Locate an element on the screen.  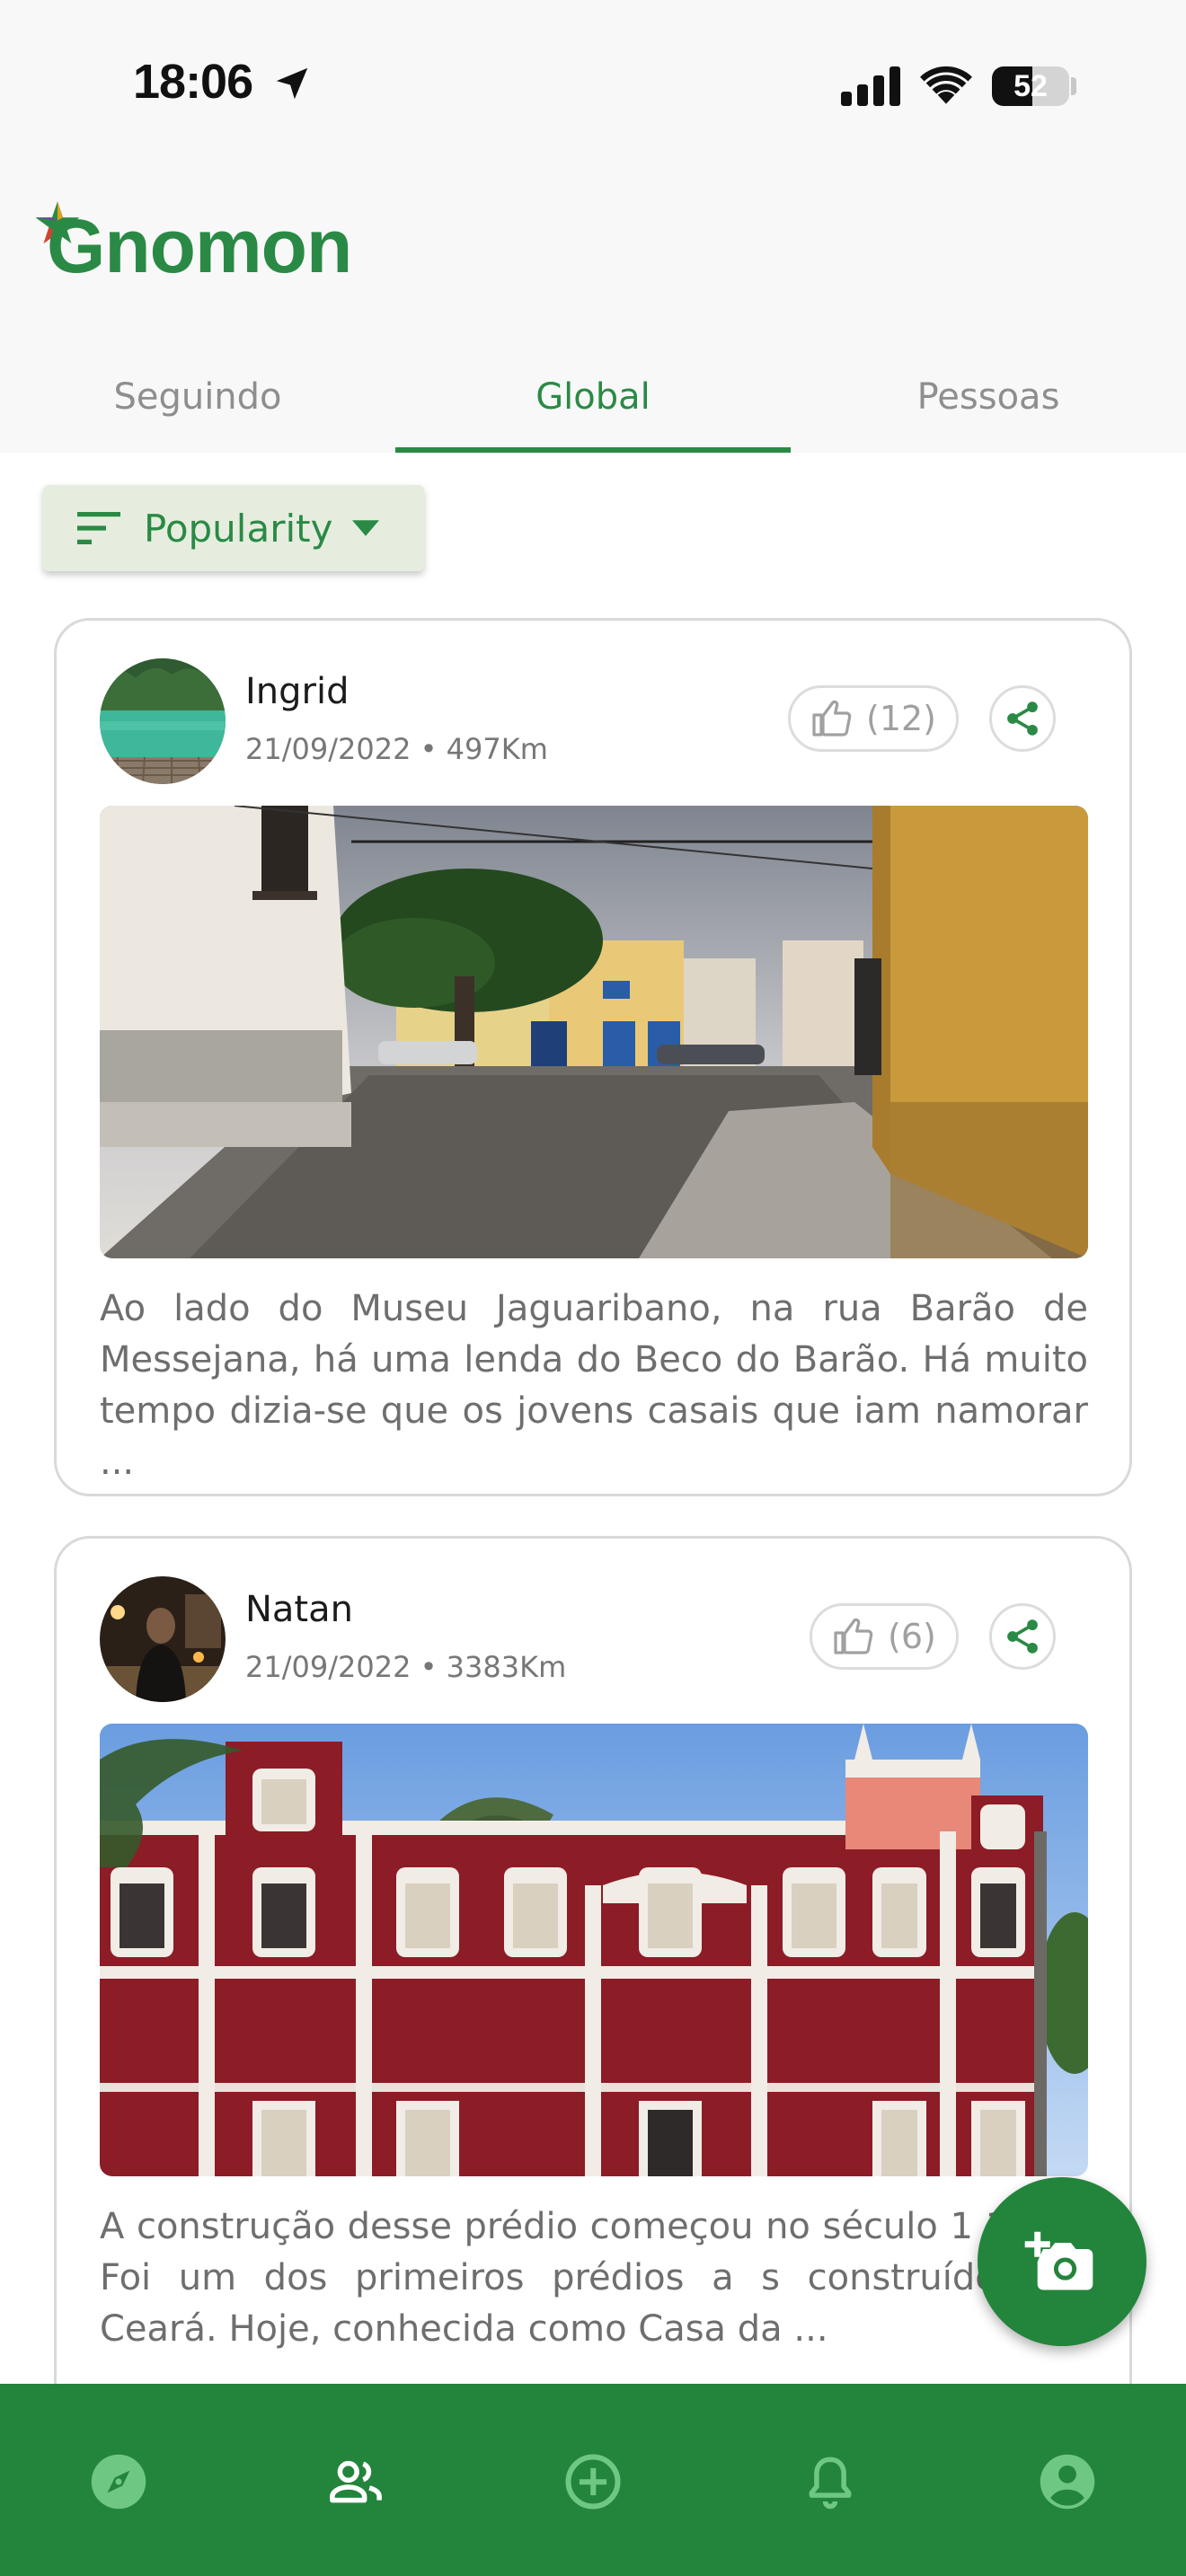
nav-community is located at coordinates (355, 2481).